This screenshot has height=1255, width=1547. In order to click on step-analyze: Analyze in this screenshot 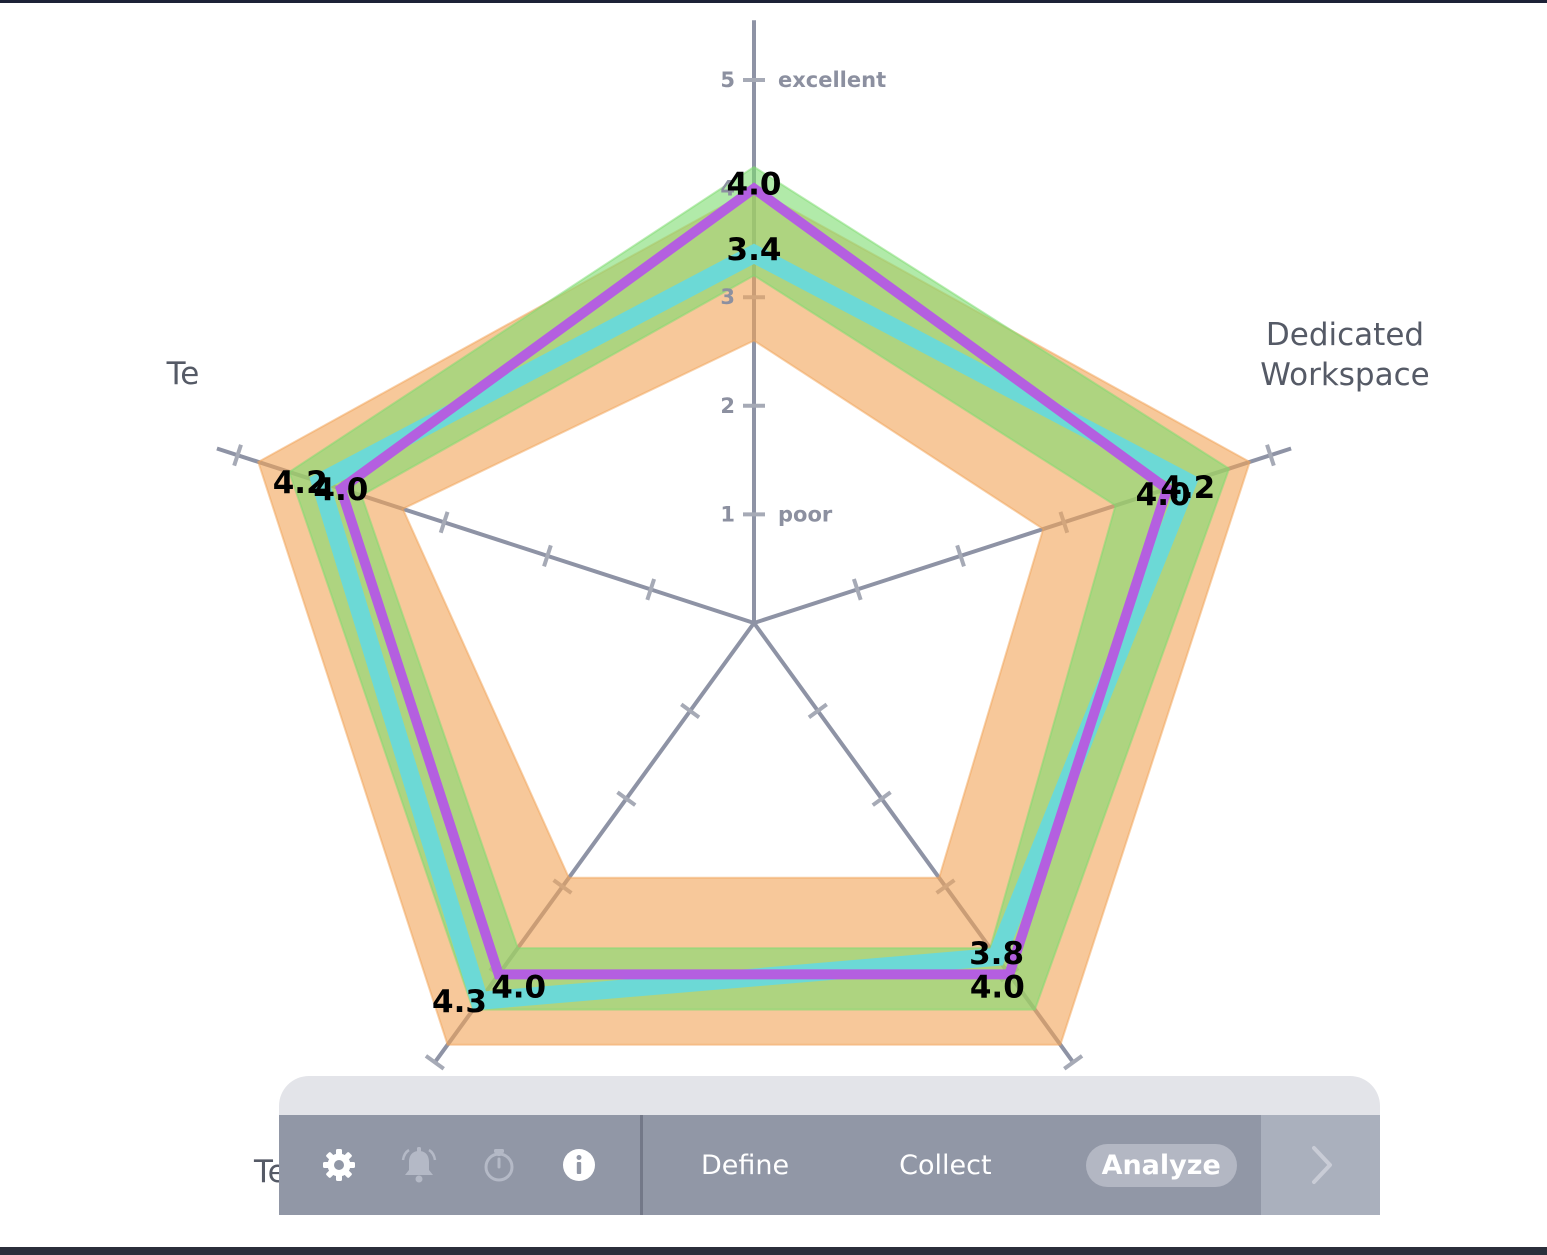, I will do `click(1161, 1165)`.